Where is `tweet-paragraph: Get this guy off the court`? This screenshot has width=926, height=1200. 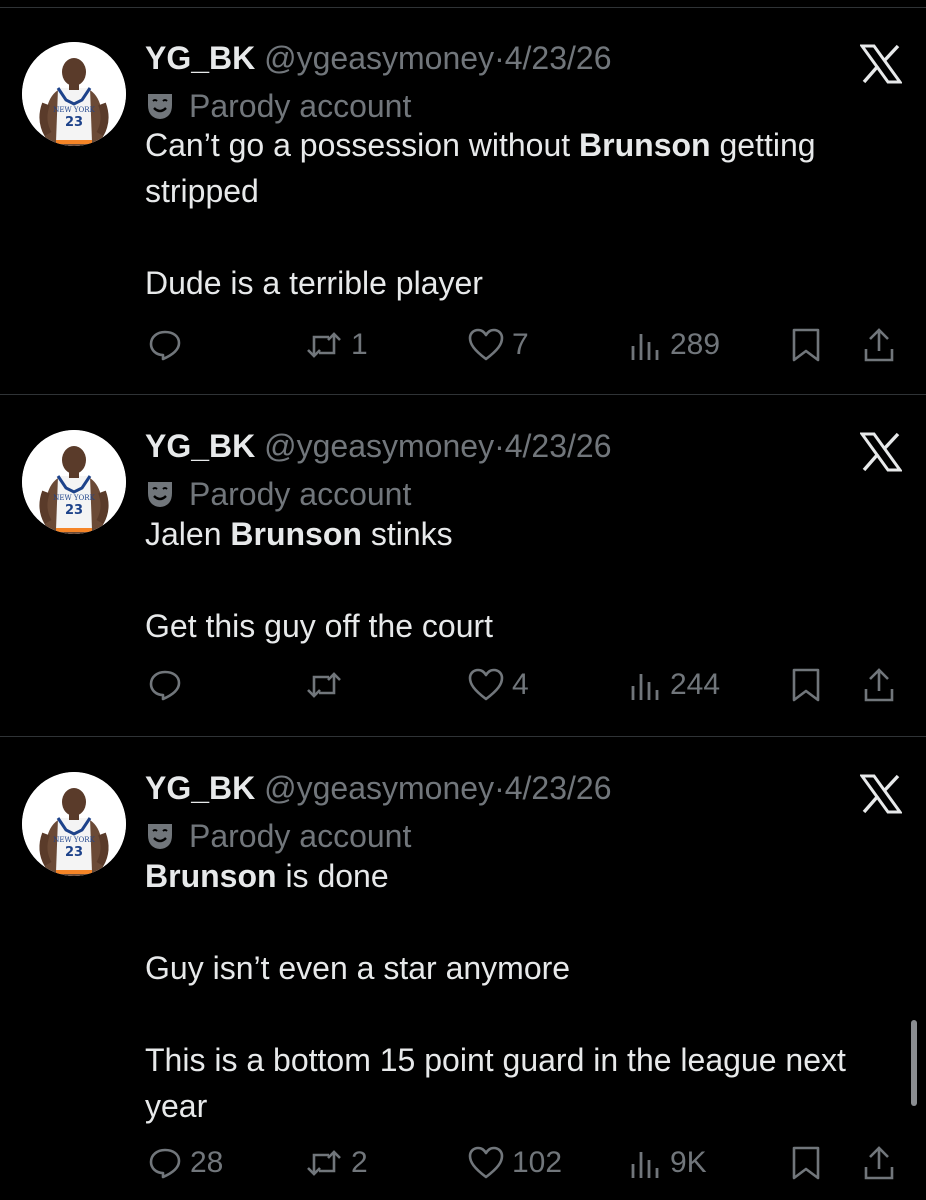 tweet-paragraph: Get this guy off the court is located at coordinates (525, 626).